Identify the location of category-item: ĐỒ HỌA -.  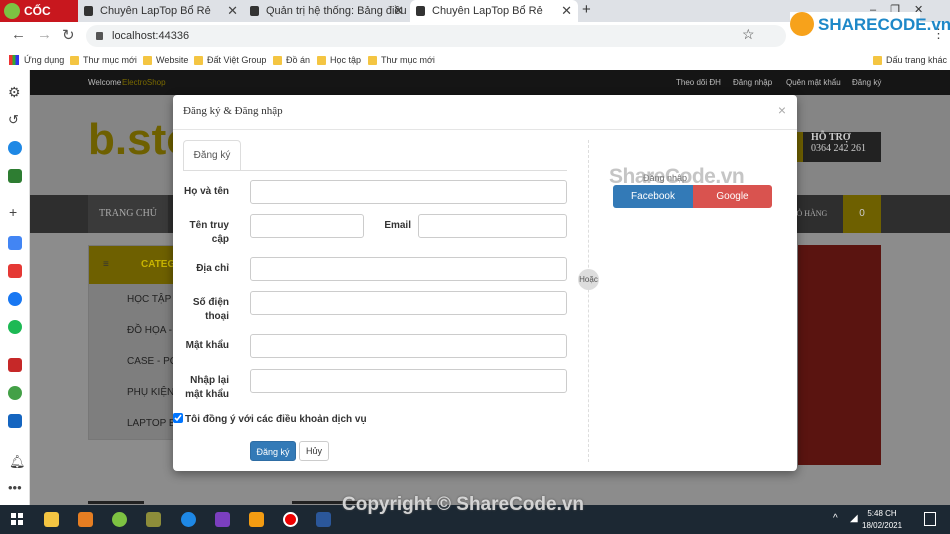
(149, 330).